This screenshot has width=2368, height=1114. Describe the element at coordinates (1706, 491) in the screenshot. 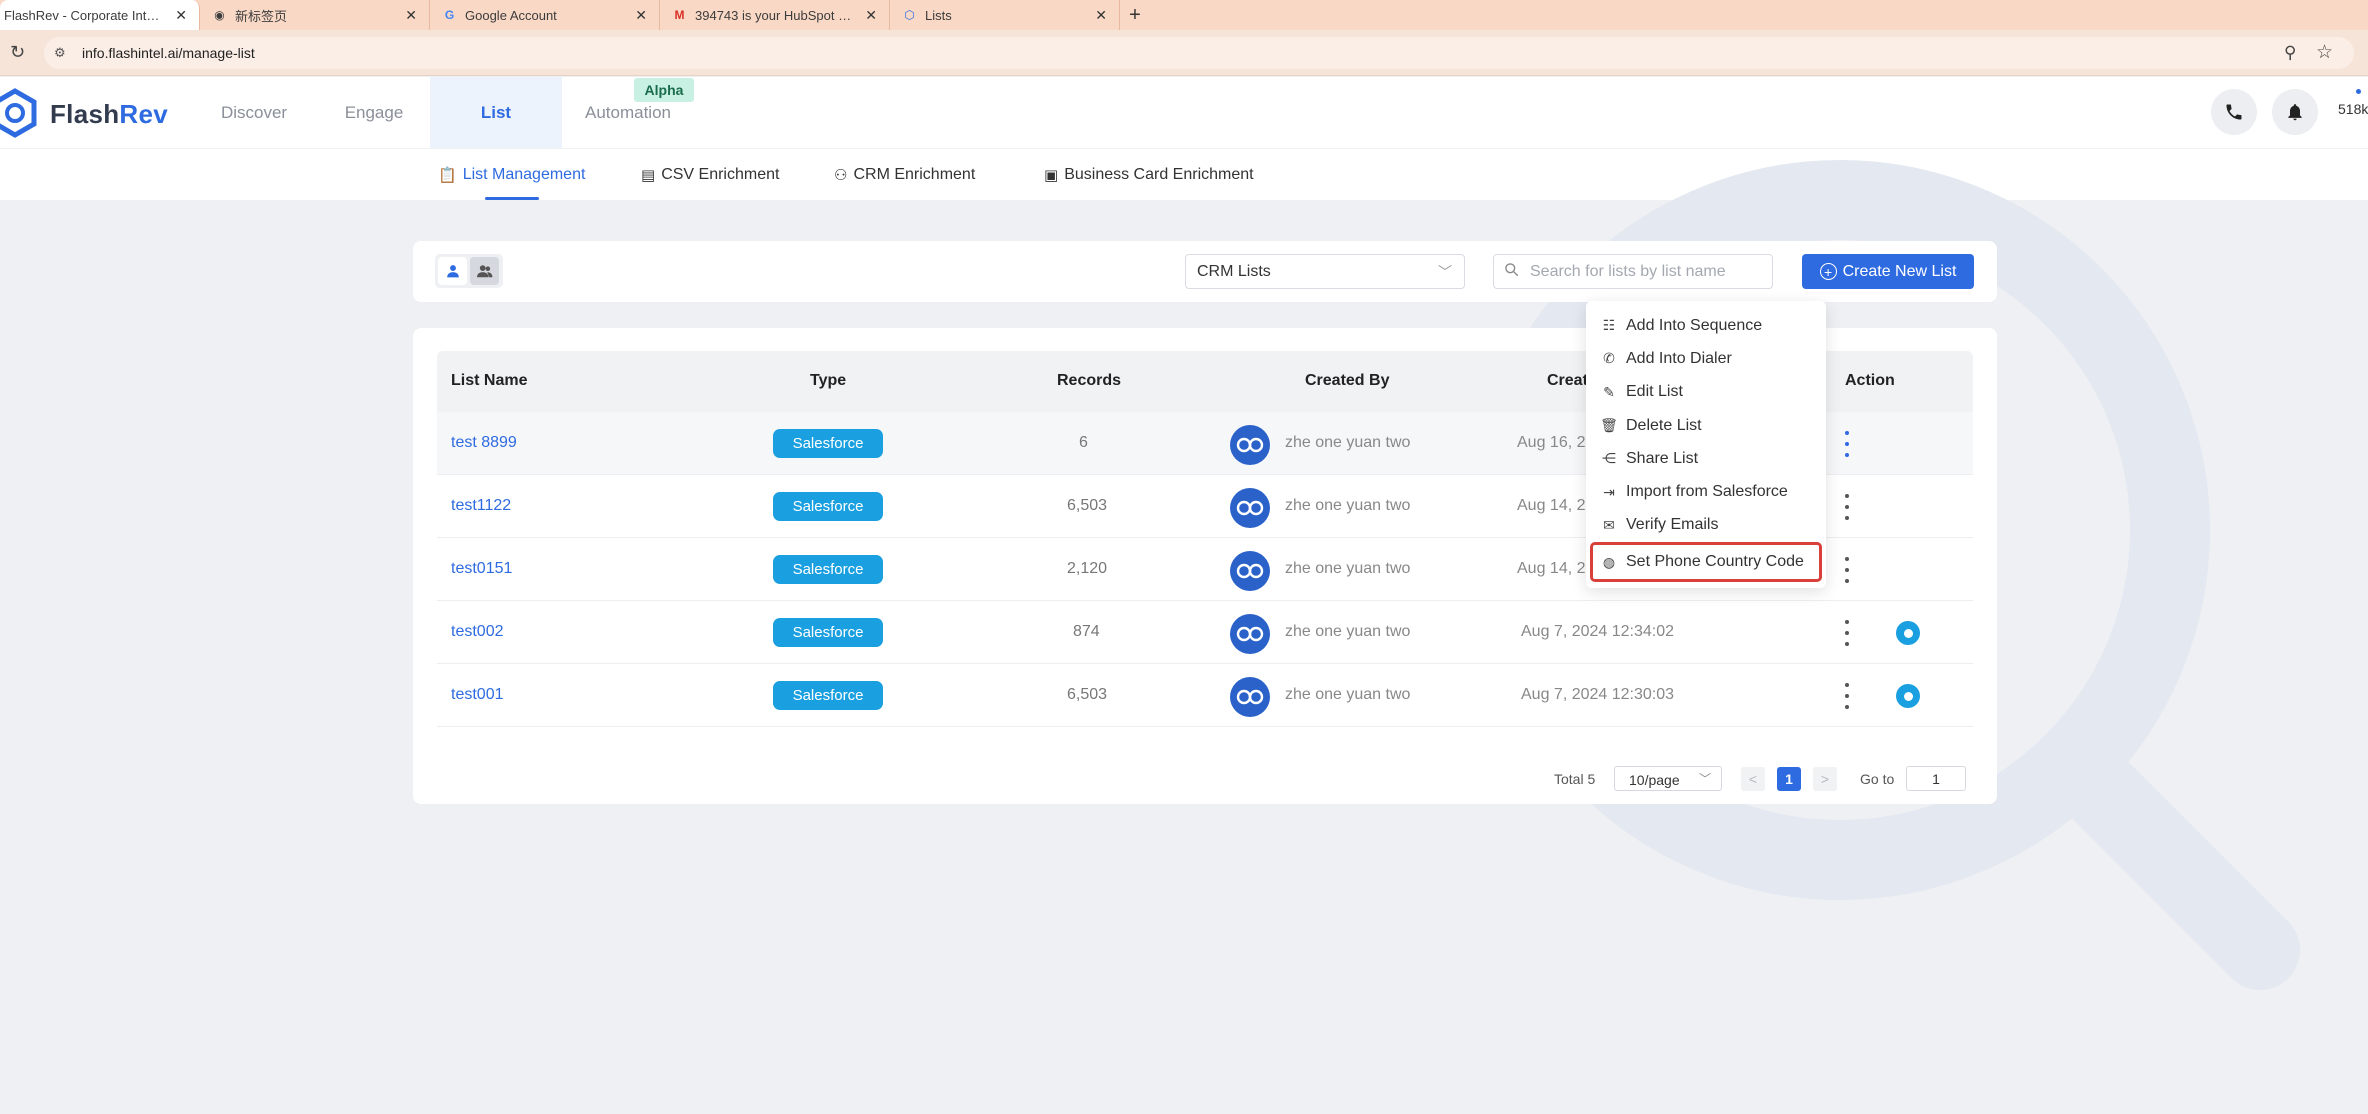

I see `menu-item-import-from-salesforce: ⇥ Import from Salesforce` at that location.